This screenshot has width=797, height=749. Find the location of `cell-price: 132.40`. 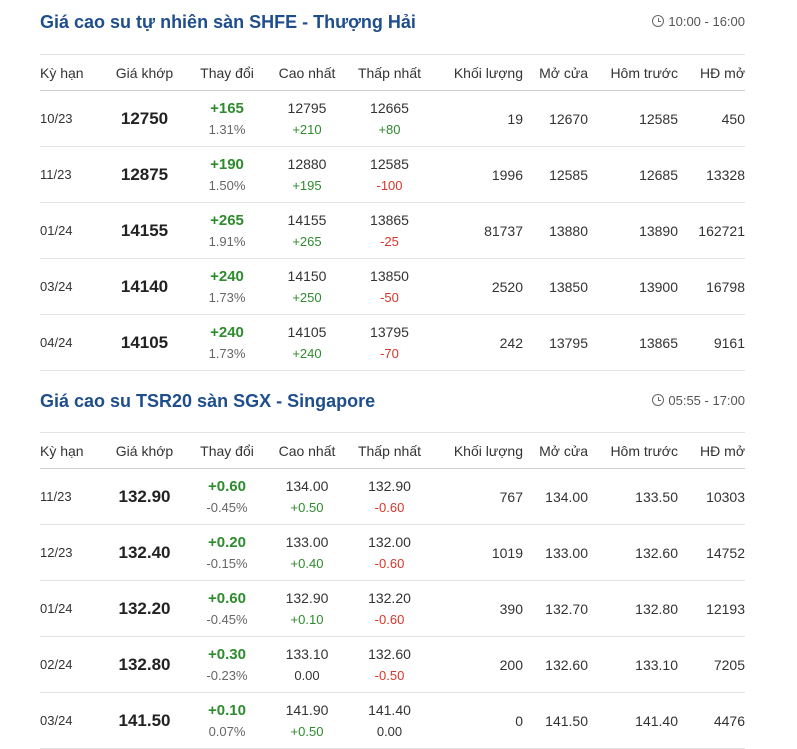

cell-price: 132.40 is located at coordinates (144, 552).